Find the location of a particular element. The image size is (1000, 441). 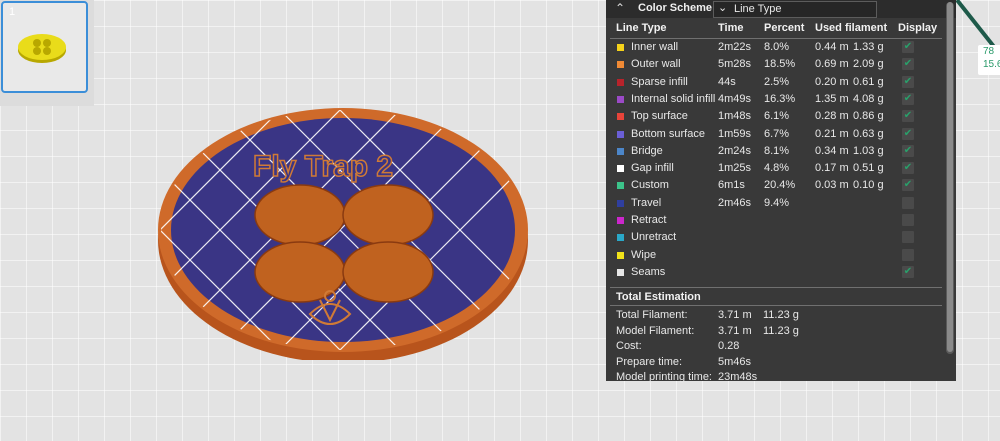

chevron-down-icon: ⌄ is located at coordinates (723, 8).